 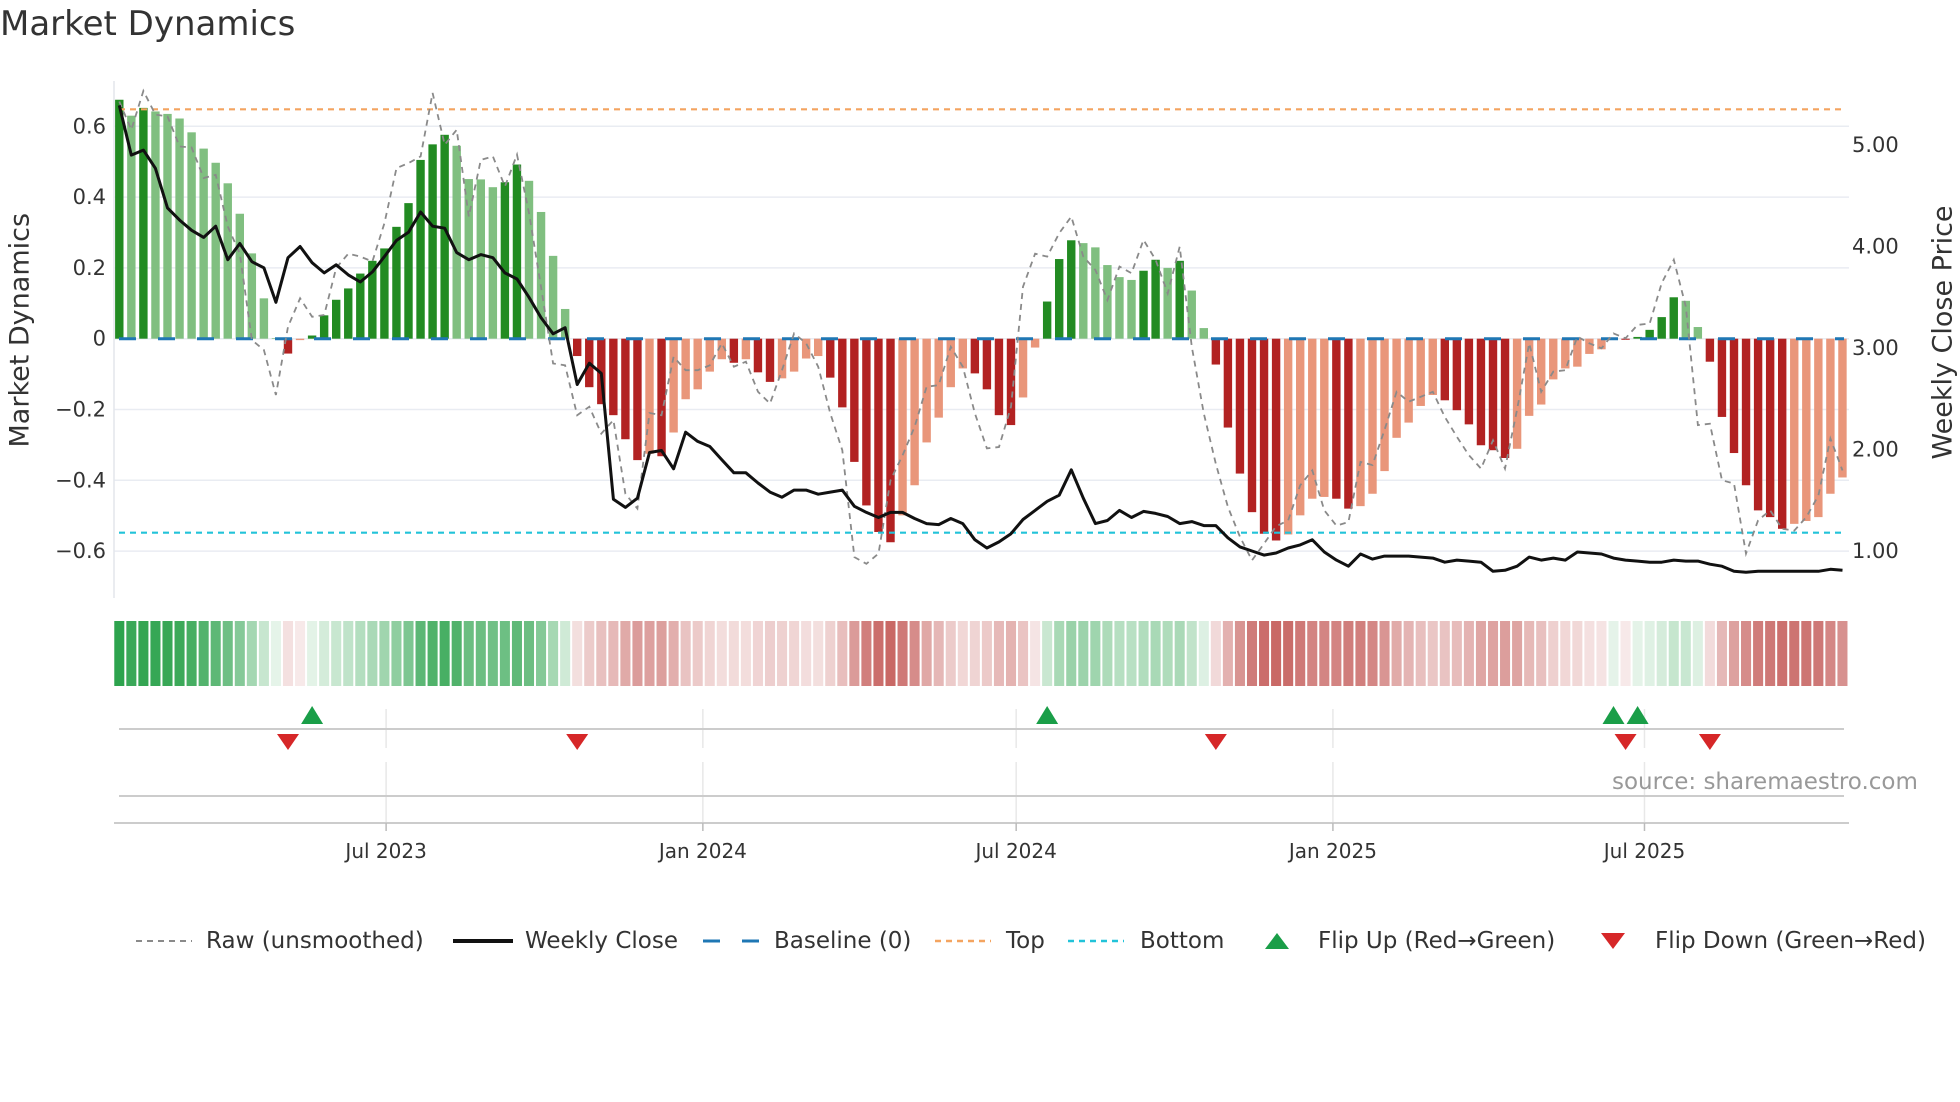 I want to click on dotted-line-icon, so click(x=1096, y=941).